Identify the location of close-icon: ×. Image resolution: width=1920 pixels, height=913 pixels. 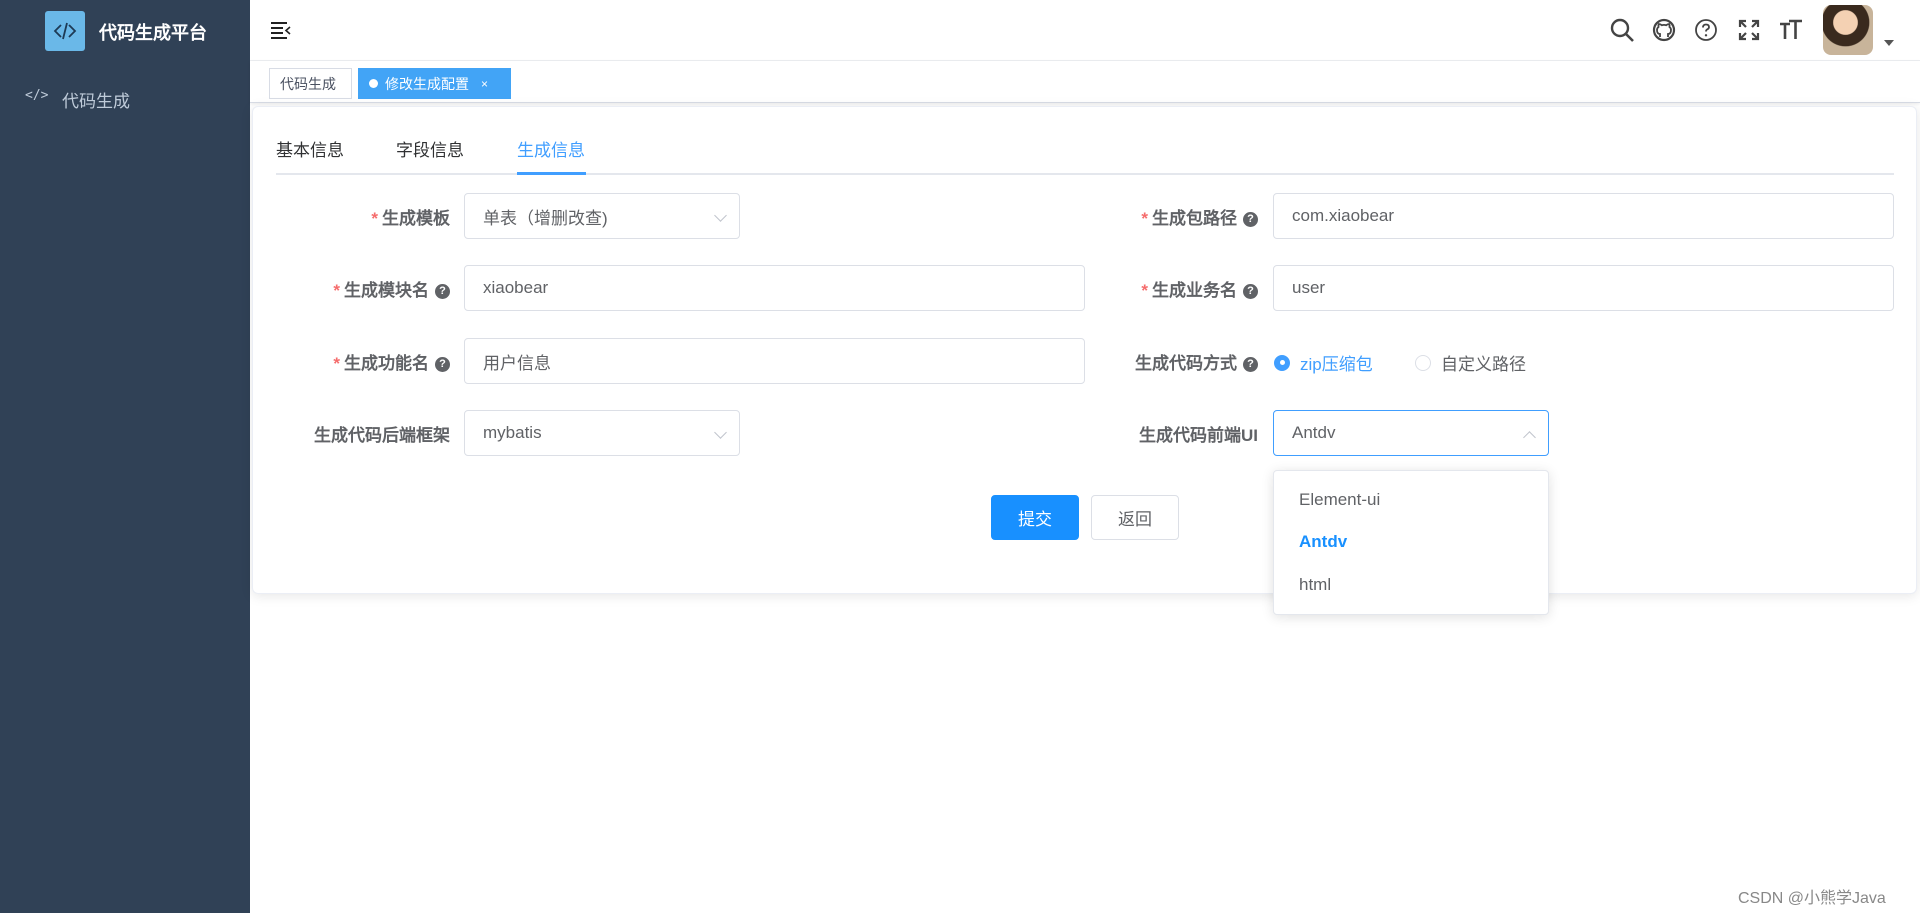
(484, 84).